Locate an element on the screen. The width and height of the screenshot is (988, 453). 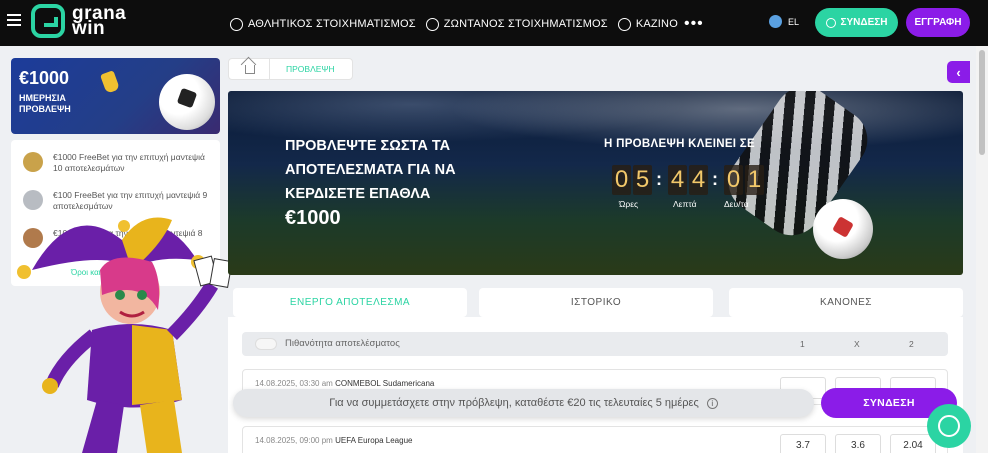
nav-sports-label: ΑΘΛΗΤΙΚΟΣ ΣΤΟΙΧΗΜΑΤΙΣΜΟΣ is located at coordinates (332, 24).